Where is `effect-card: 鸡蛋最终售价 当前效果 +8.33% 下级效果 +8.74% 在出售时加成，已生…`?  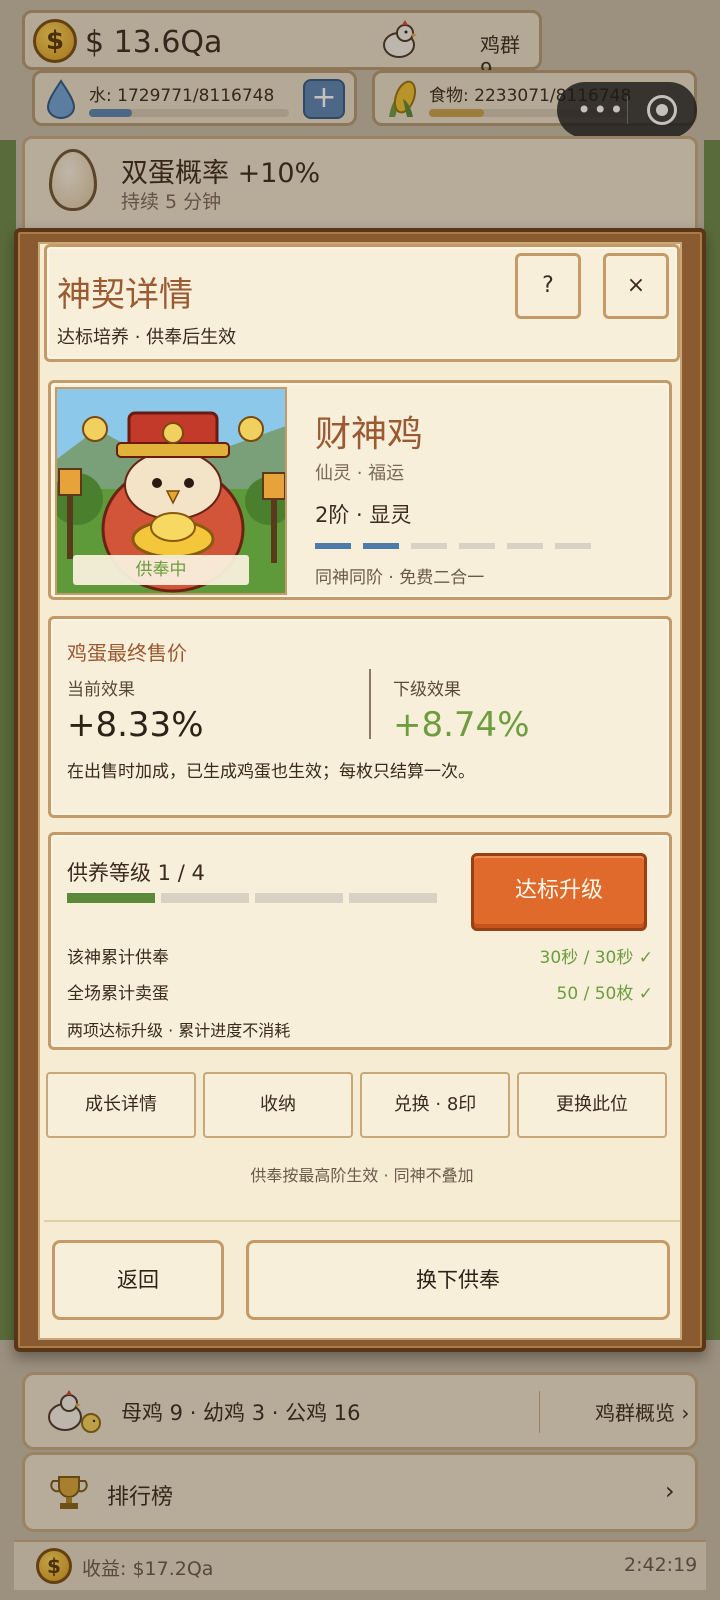 effect-card: 鸡蛋最终售价 当前效果 +8.33% 下级效果 +8.74% 在出售时加成，已生… is located at coordinates (360, 717).